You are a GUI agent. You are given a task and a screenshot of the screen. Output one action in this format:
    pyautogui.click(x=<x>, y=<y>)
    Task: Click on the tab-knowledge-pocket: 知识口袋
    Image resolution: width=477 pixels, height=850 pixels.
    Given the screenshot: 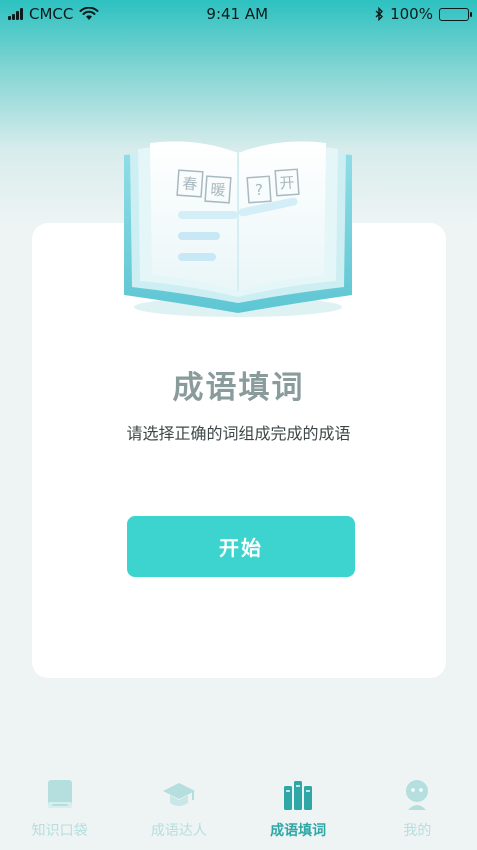 What is the action you would take?
    pyautogui.click(x=60, y=810)
    